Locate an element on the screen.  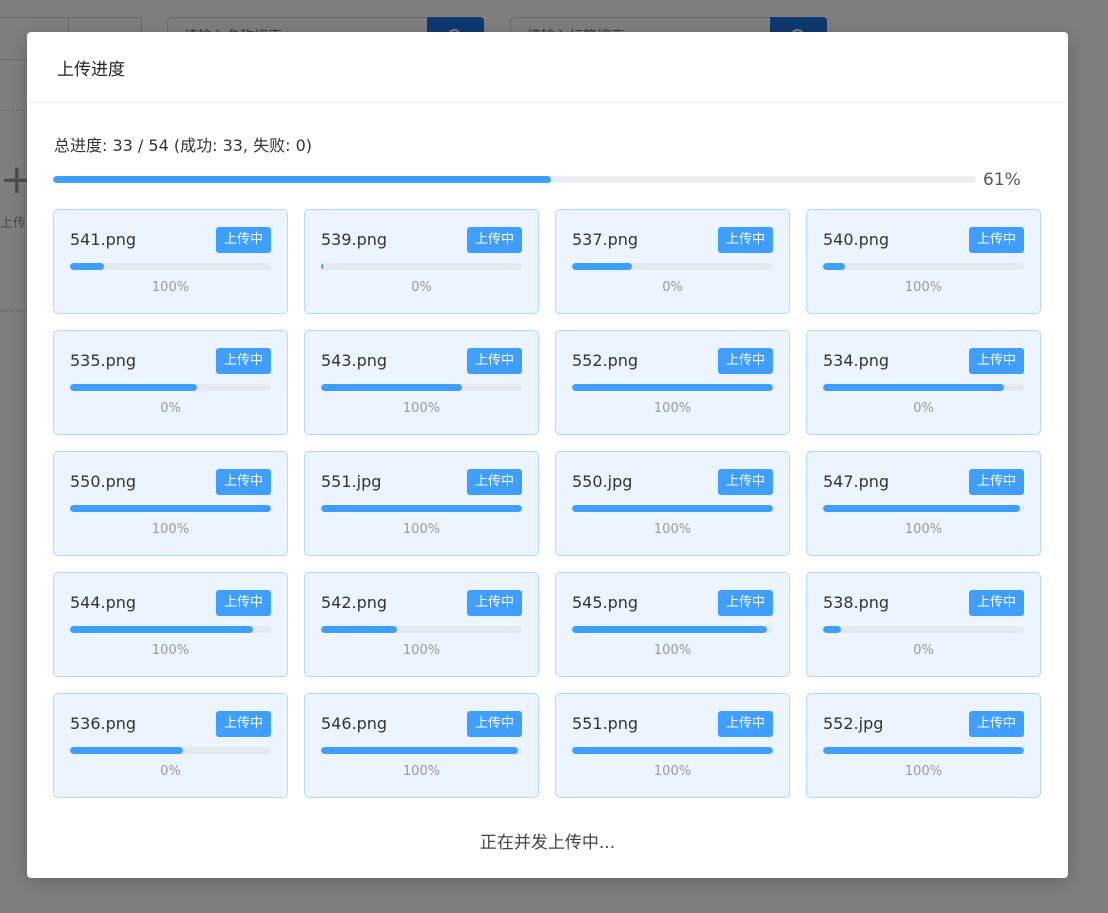
file-card: 551.jpg 上传中 100% is located at coordinates (421, 503).